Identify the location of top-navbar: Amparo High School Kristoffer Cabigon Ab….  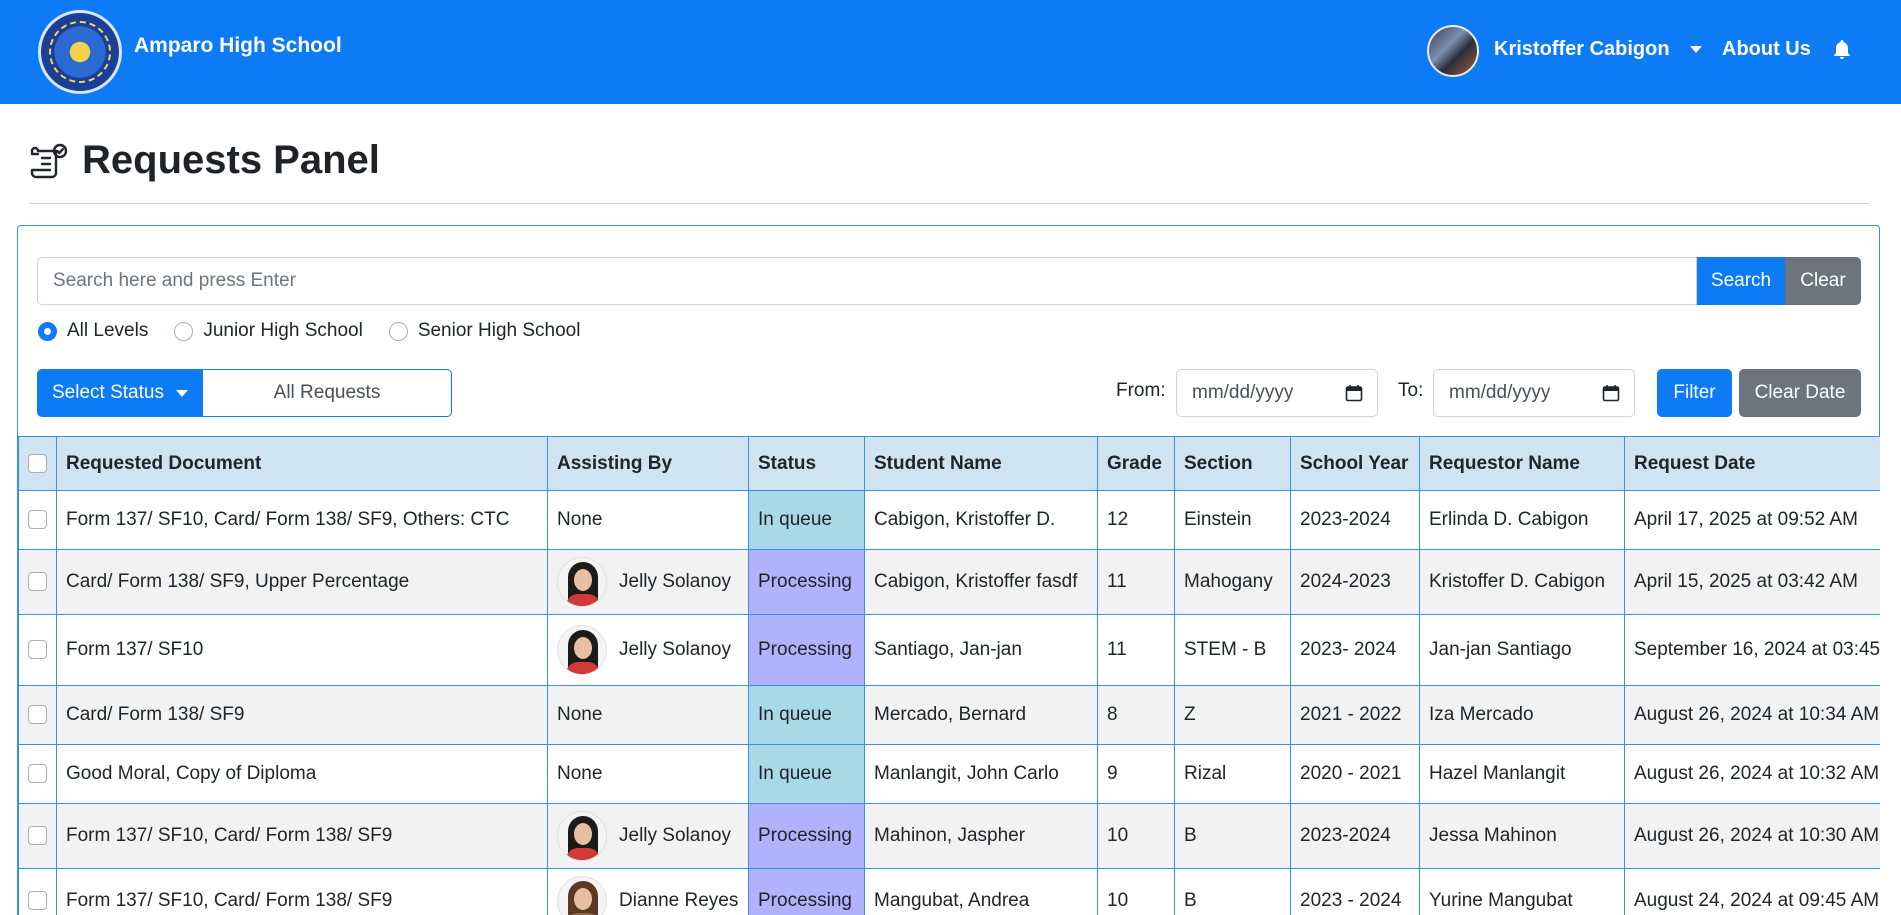
(950, 52).